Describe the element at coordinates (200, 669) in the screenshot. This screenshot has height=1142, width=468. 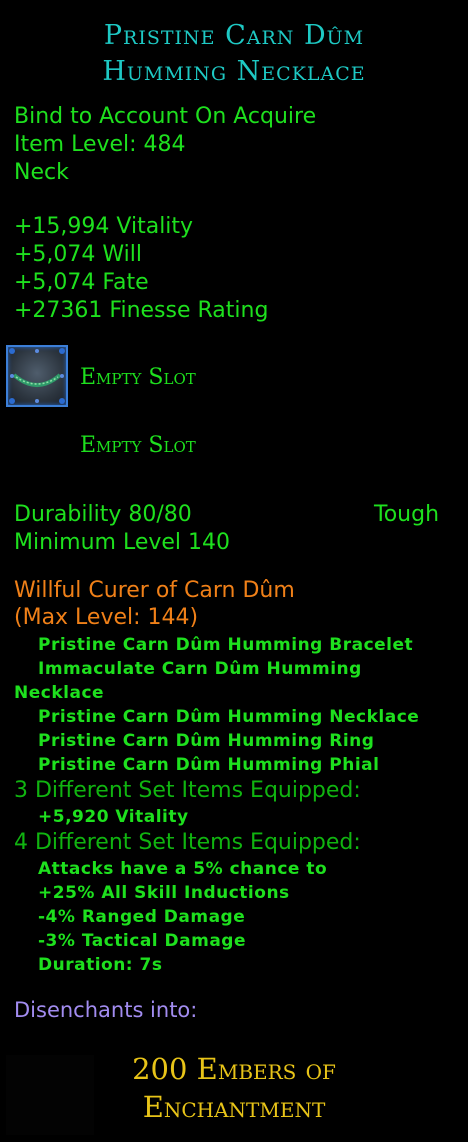
I see `set-item: Immaculate Carn Dûm Humming` at that location.